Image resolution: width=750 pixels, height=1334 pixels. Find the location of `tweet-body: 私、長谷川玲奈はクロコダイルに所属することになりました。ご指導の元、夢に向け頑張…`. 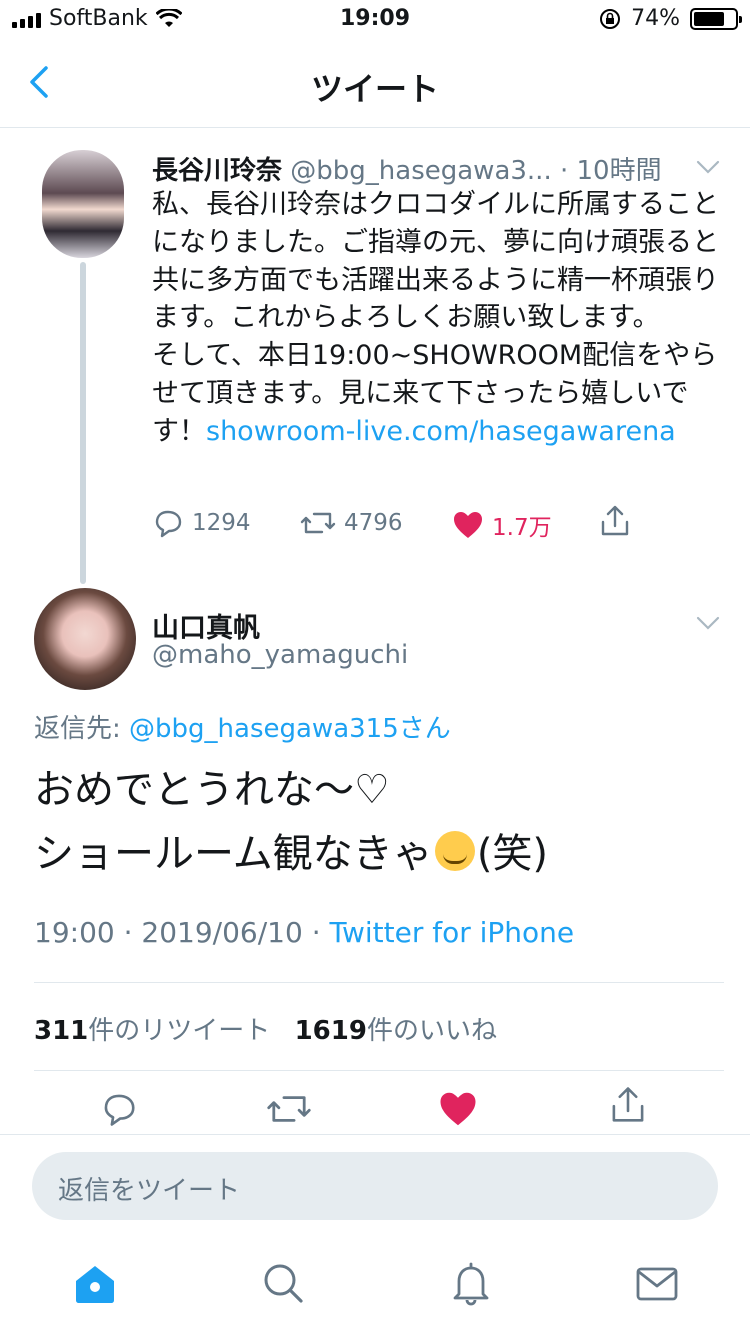

tweet-body: 私、長谷川玲奈はクロコダイルに所属することになりました。ご指導の元、夢に向け頑張… is located at coordinates (435, 318).